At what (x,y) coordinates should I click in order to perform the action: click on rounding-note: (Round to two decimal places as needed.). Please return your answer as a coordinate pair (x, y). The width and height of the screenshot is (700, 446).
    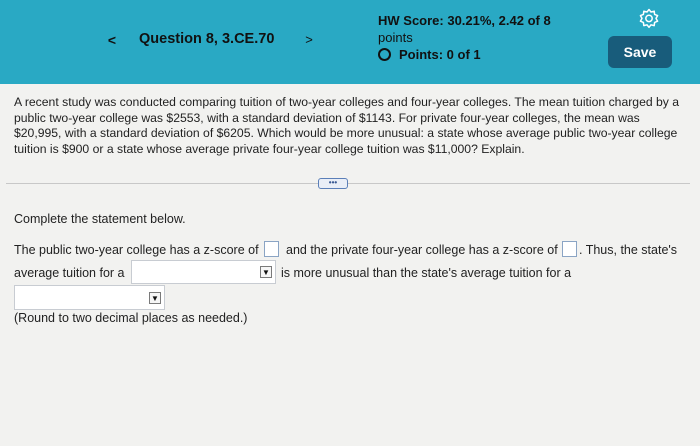
    Looking at the image, I should click on (131, 318).